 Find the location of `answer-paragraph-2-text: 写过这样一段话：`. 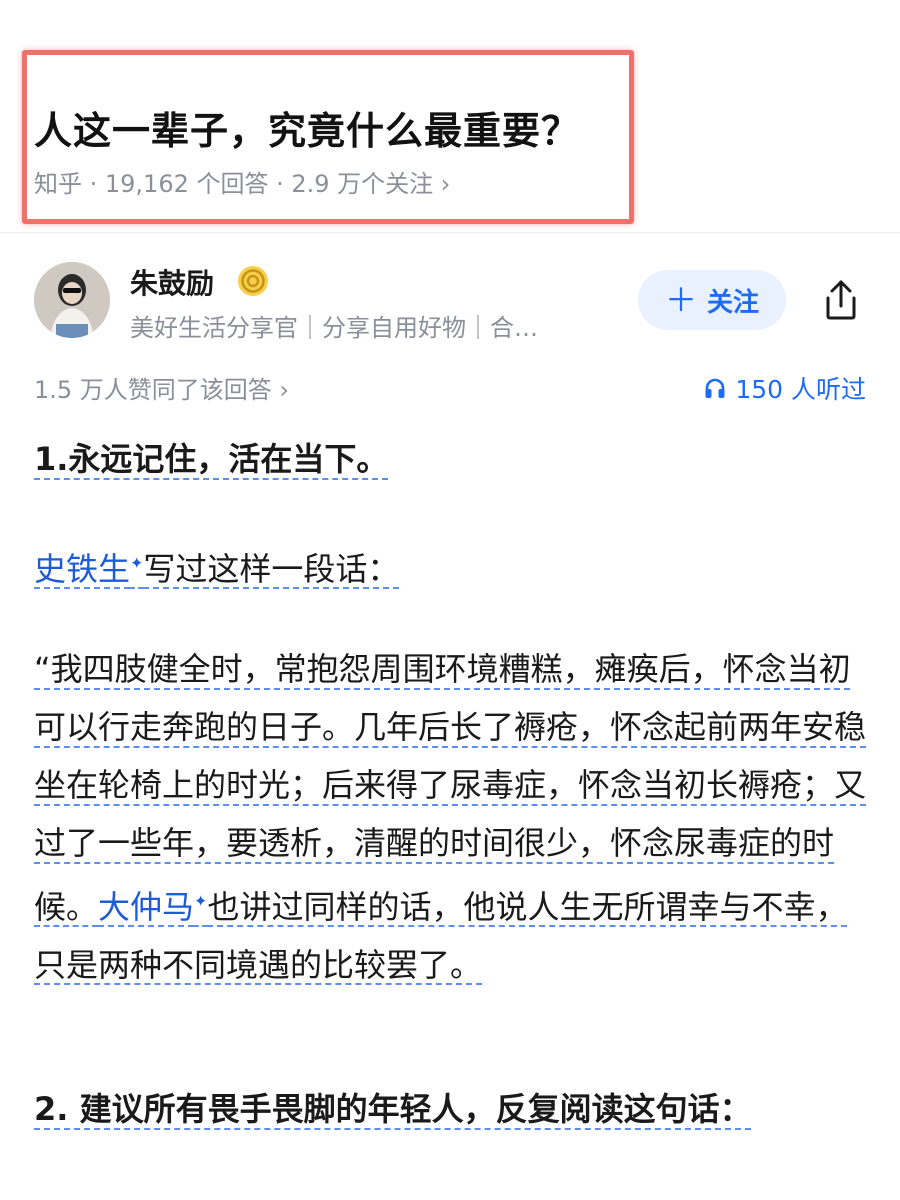

answer-paragraph-2-text: 写过这样一段话： is located at coordinates (271, 568).